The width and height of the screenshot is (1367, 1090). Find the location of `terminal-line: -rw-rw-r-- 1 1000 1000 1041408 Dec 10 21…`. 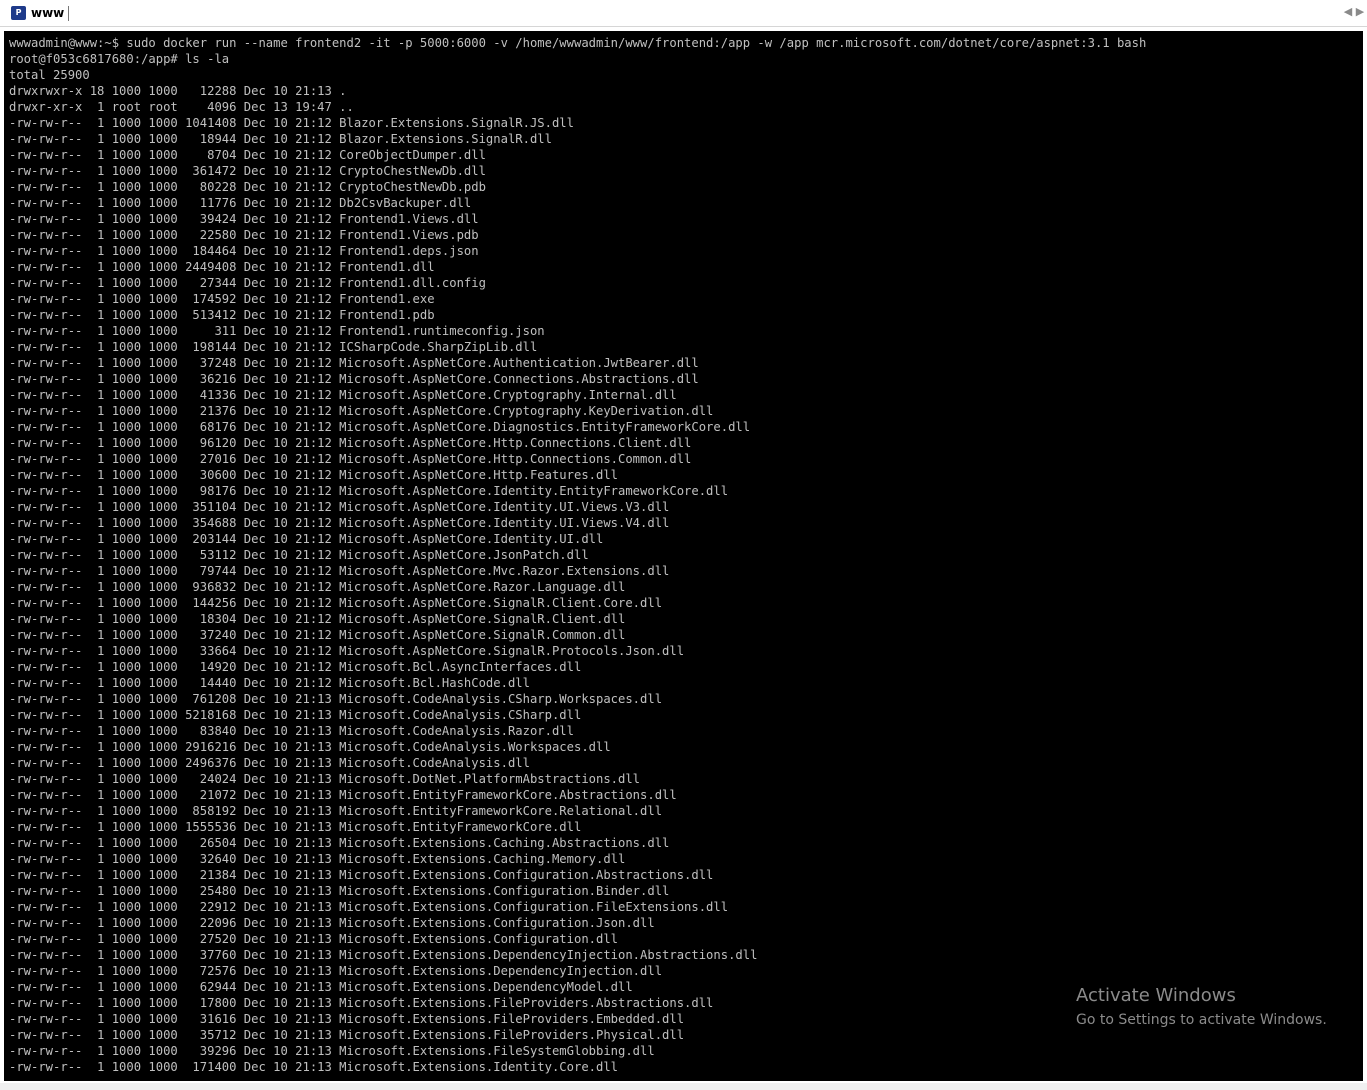

terminal-line: -rw-rw-r-- 1 1000 1000 1041408 Dec 10 21… is located at coordinates (291, 123).